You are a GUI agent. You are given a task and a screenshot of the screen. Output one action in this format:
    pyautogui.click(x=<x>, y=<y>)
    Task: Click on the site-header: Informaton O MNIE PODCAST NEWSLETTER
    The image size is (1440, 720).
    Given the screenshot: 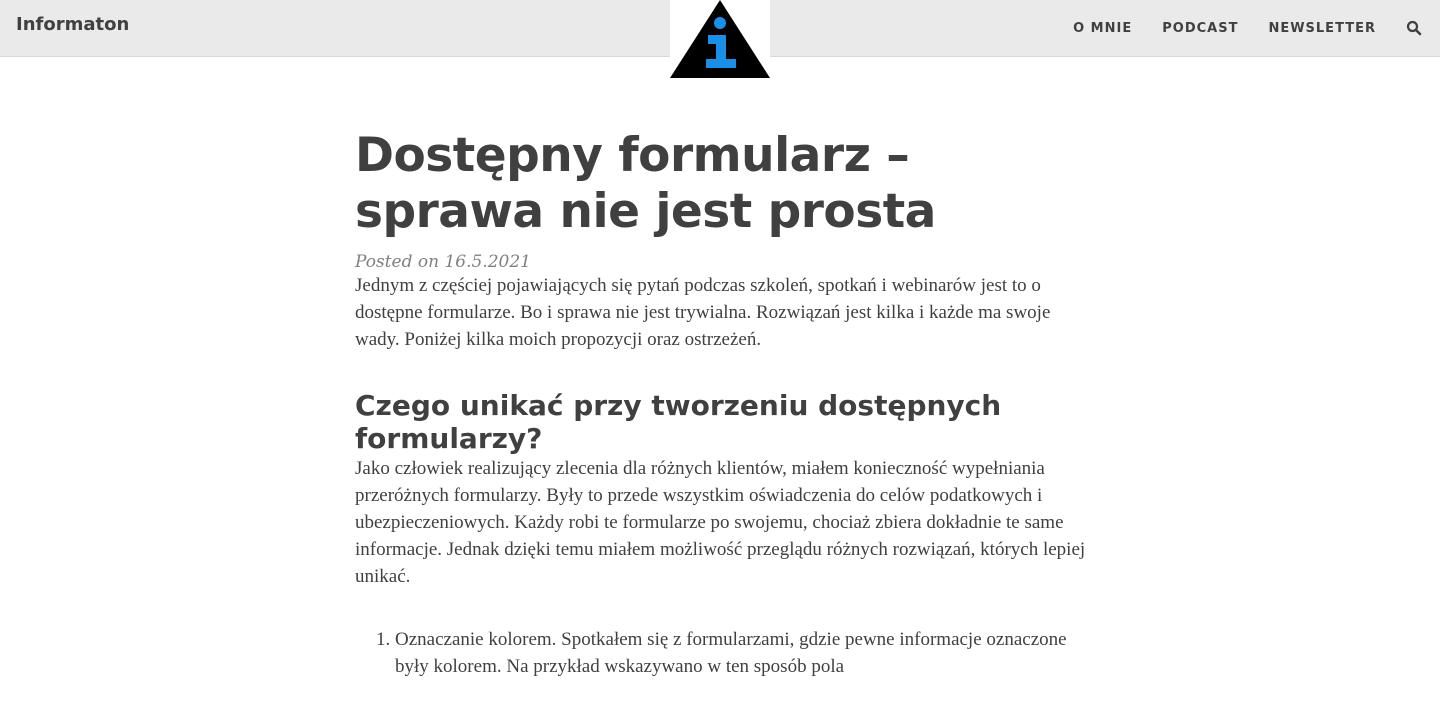 What is the action you would take?
    pyautogui.click(x=720, y=40)
    